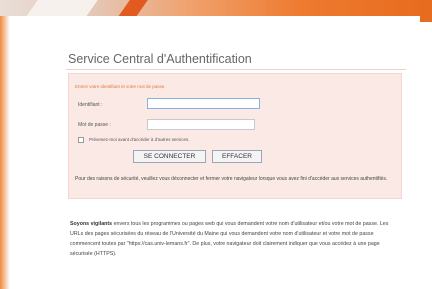 This screenshot has height=289, width=432. What do you see at coordinates (5, 152) in the screenshot?
I see `left-orange-edge` at bounding box center [5, 152].